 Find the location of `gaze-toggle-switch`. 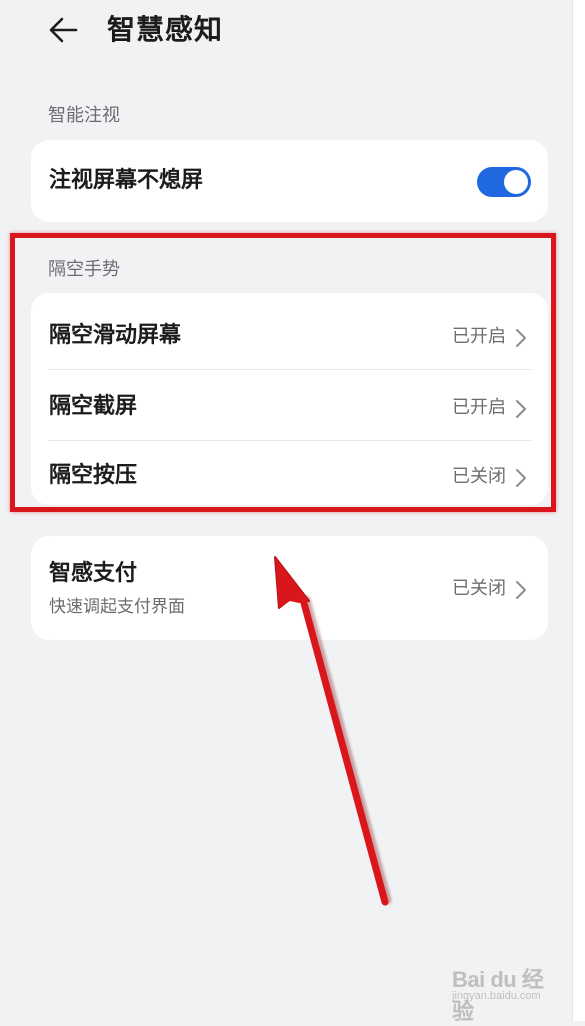

gaze-toggle-switch is located at coordinates (504, 182).